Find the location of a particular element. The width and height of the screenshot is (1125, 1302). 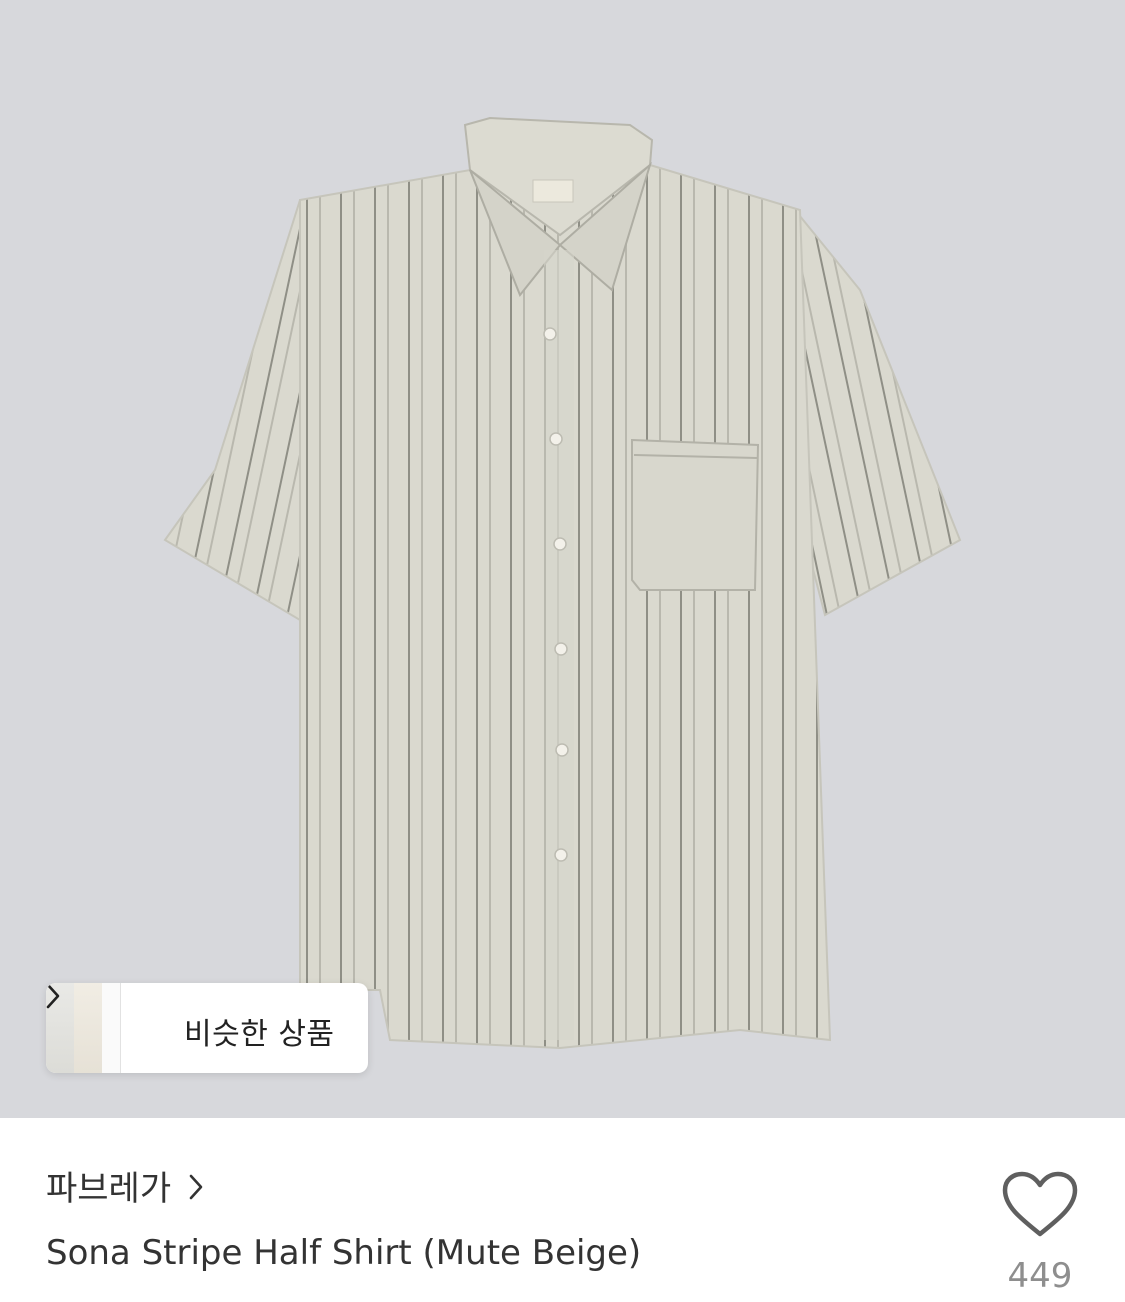

product-title: Sona Stripe Half Shirt (Mute Beige) is located at coordinates (344, 1253).